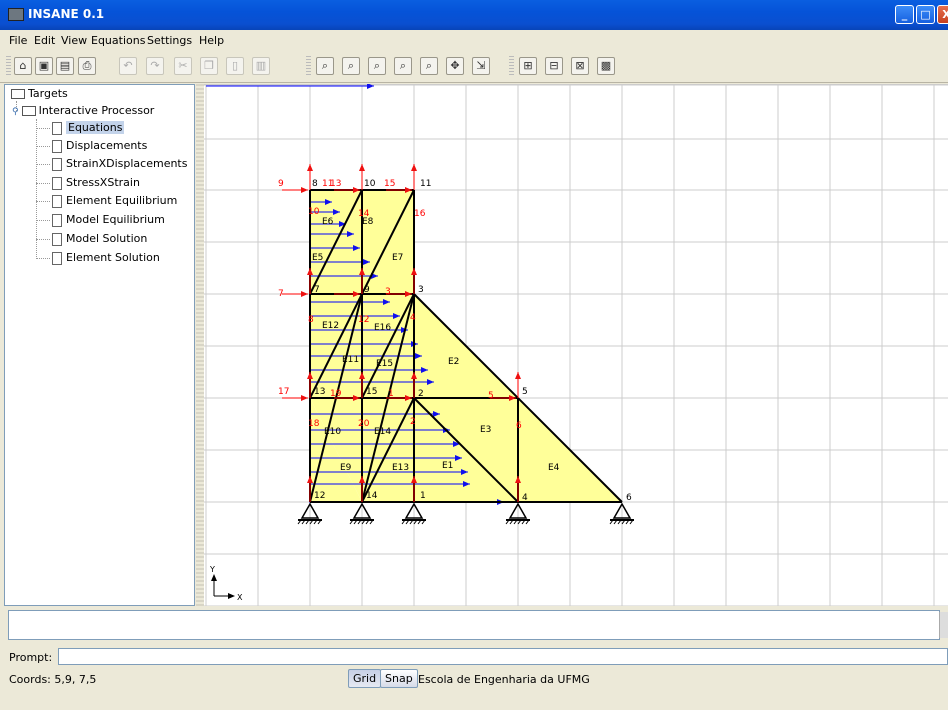 The height and width of the screenshot is (710, 948). I want to click on element-label: E13, so click(400, 468).